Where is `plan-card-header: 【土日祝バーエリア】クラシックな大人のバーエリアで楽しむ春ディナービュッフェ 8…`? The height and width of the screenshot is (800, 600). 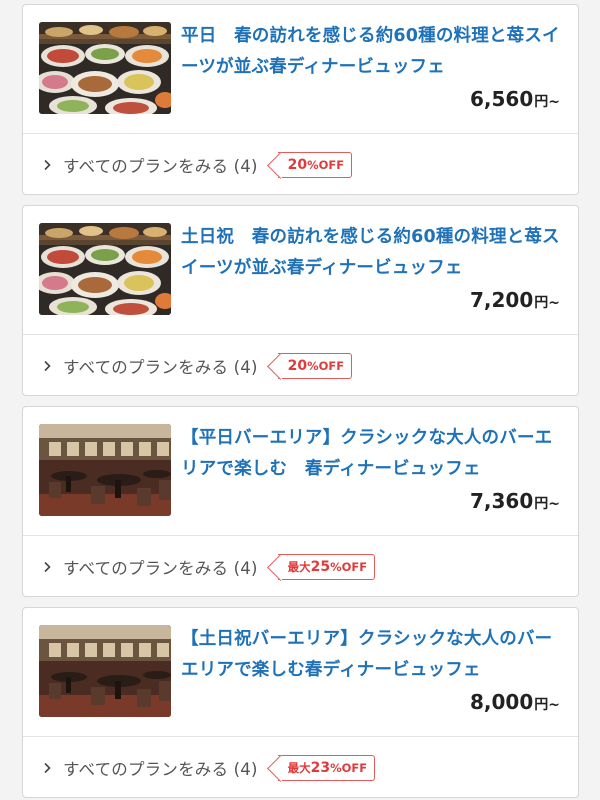
plan-card-header: 【土日祝バーエリア】クラシックな大人のバーエリアで楽しむ春ディナービュッフェ 8… is located at coordinates (300, 672).